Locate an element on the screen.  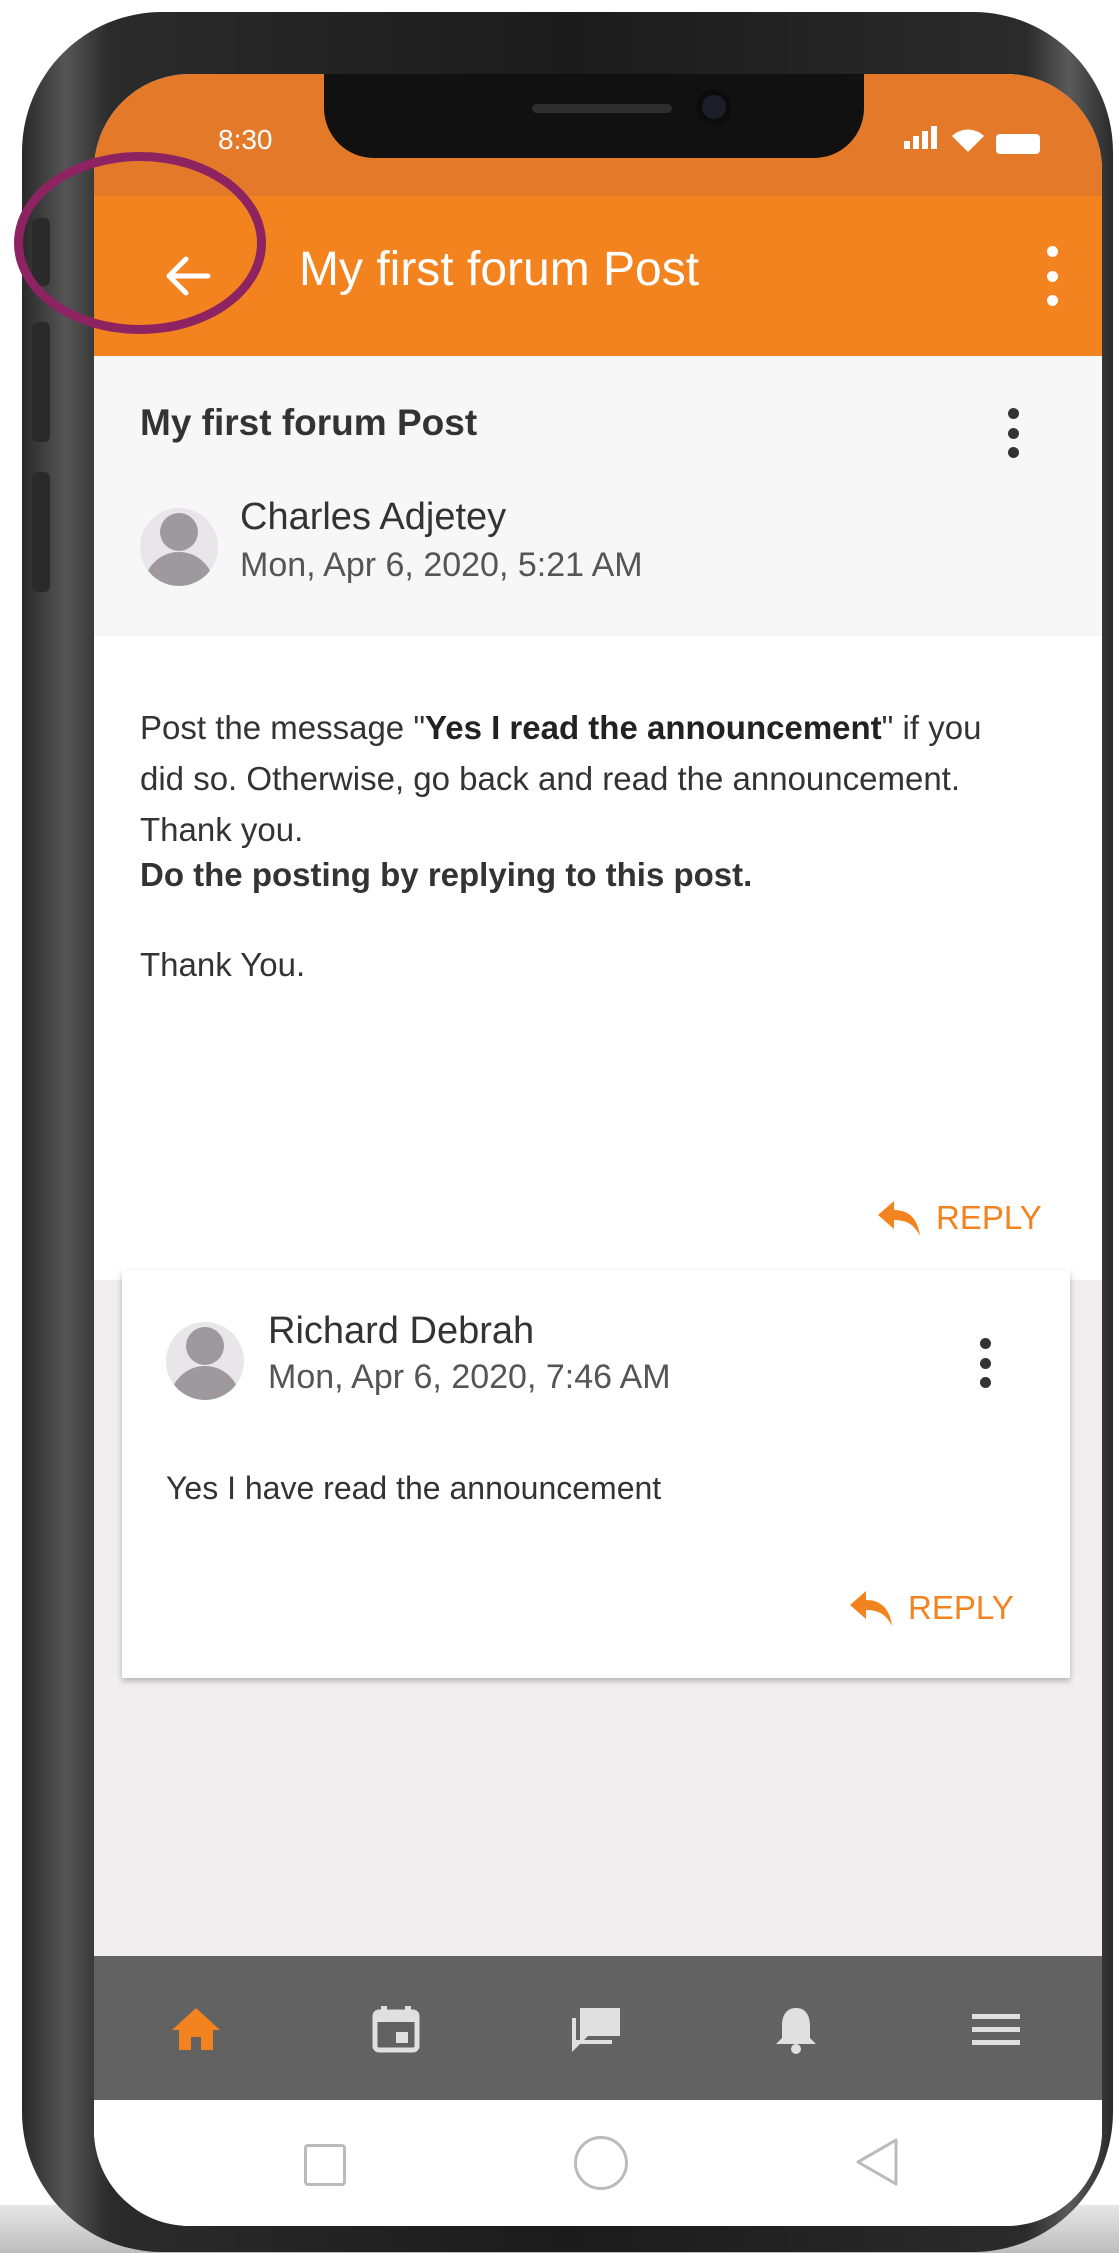
speaker-grille is located at coordinates (602, 108).